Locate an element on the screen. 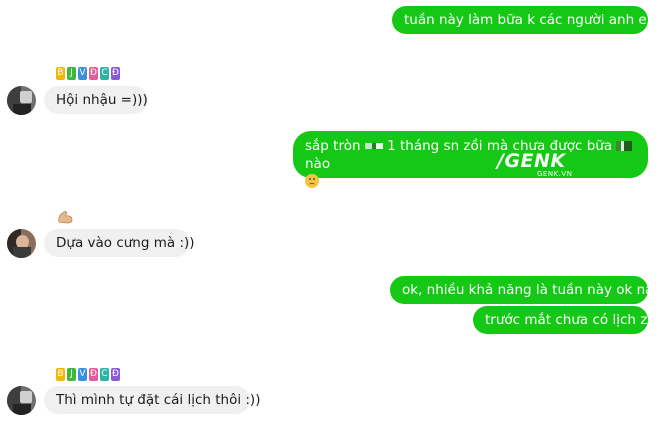 The height and width of the screenshot is (422, 660). outgoing-message: ok, nhiều khả năng là tuần này ok này is located at coordinates (525, 290).